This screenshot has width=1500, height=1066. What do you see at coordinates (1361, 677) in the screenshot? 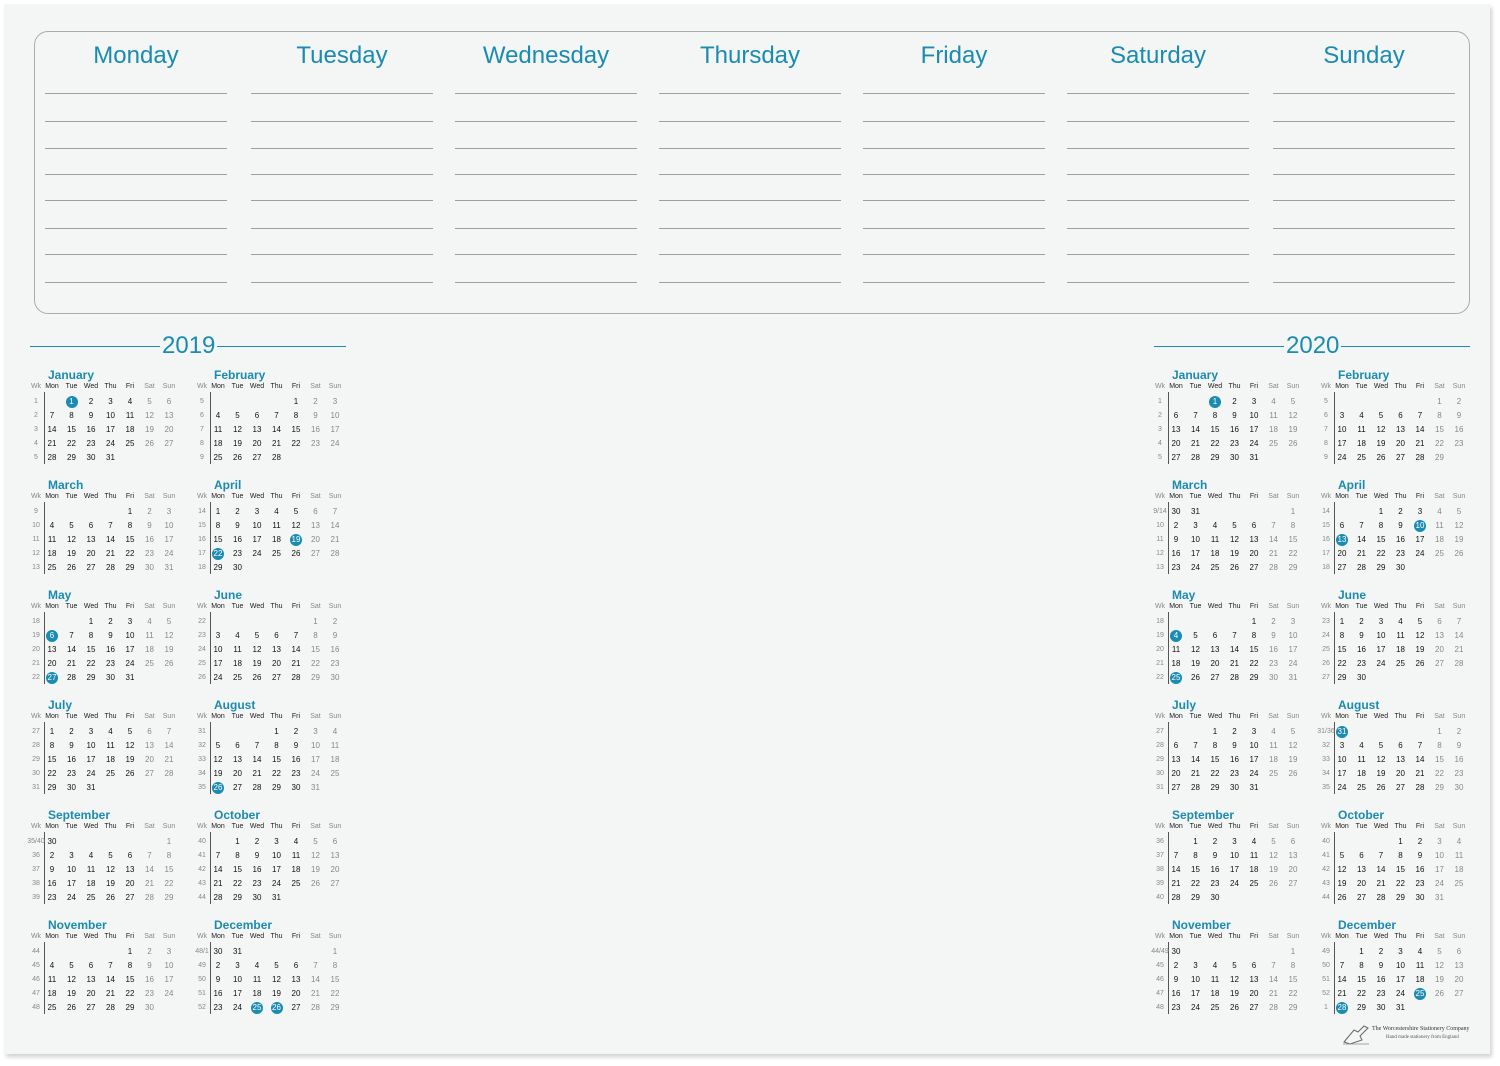
I see `date-cell: 30` at bounding box center [1361, 677].